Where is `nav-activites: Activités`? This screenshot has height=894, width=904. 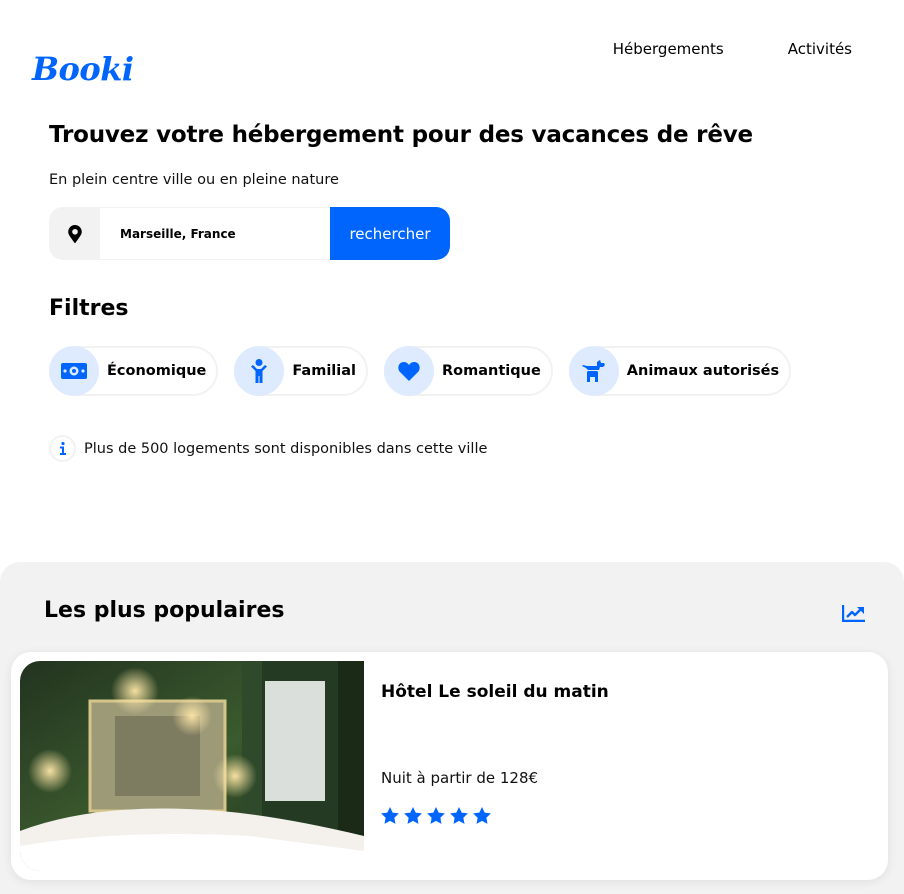
nav-activites: Activités is located at coordinates (820, 49).